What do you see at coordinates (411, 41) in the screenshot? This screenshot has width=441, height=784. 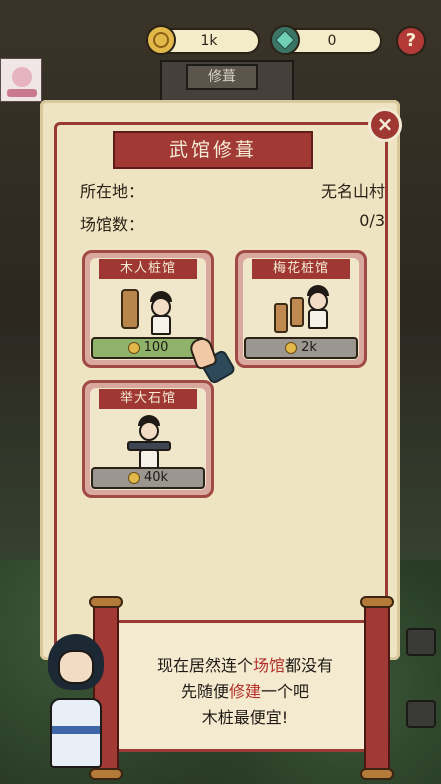 I see `help-button: ?` at bounding box center [411, 41].